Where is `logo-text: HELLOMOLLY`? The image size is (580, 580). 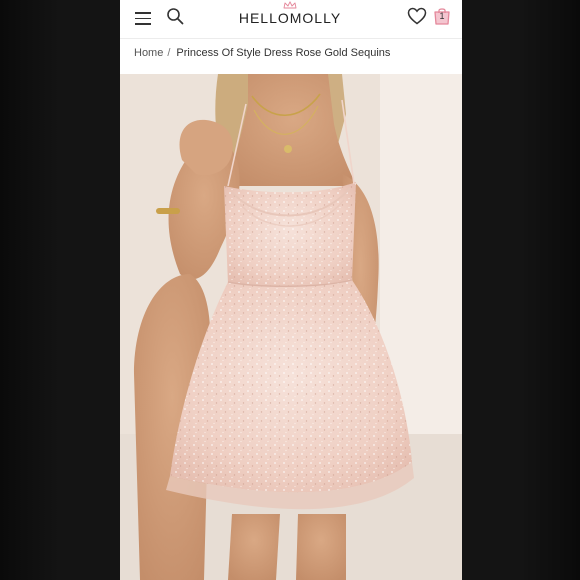 logo-text: HELLOMOLLY is located at coordinates (290, 18).